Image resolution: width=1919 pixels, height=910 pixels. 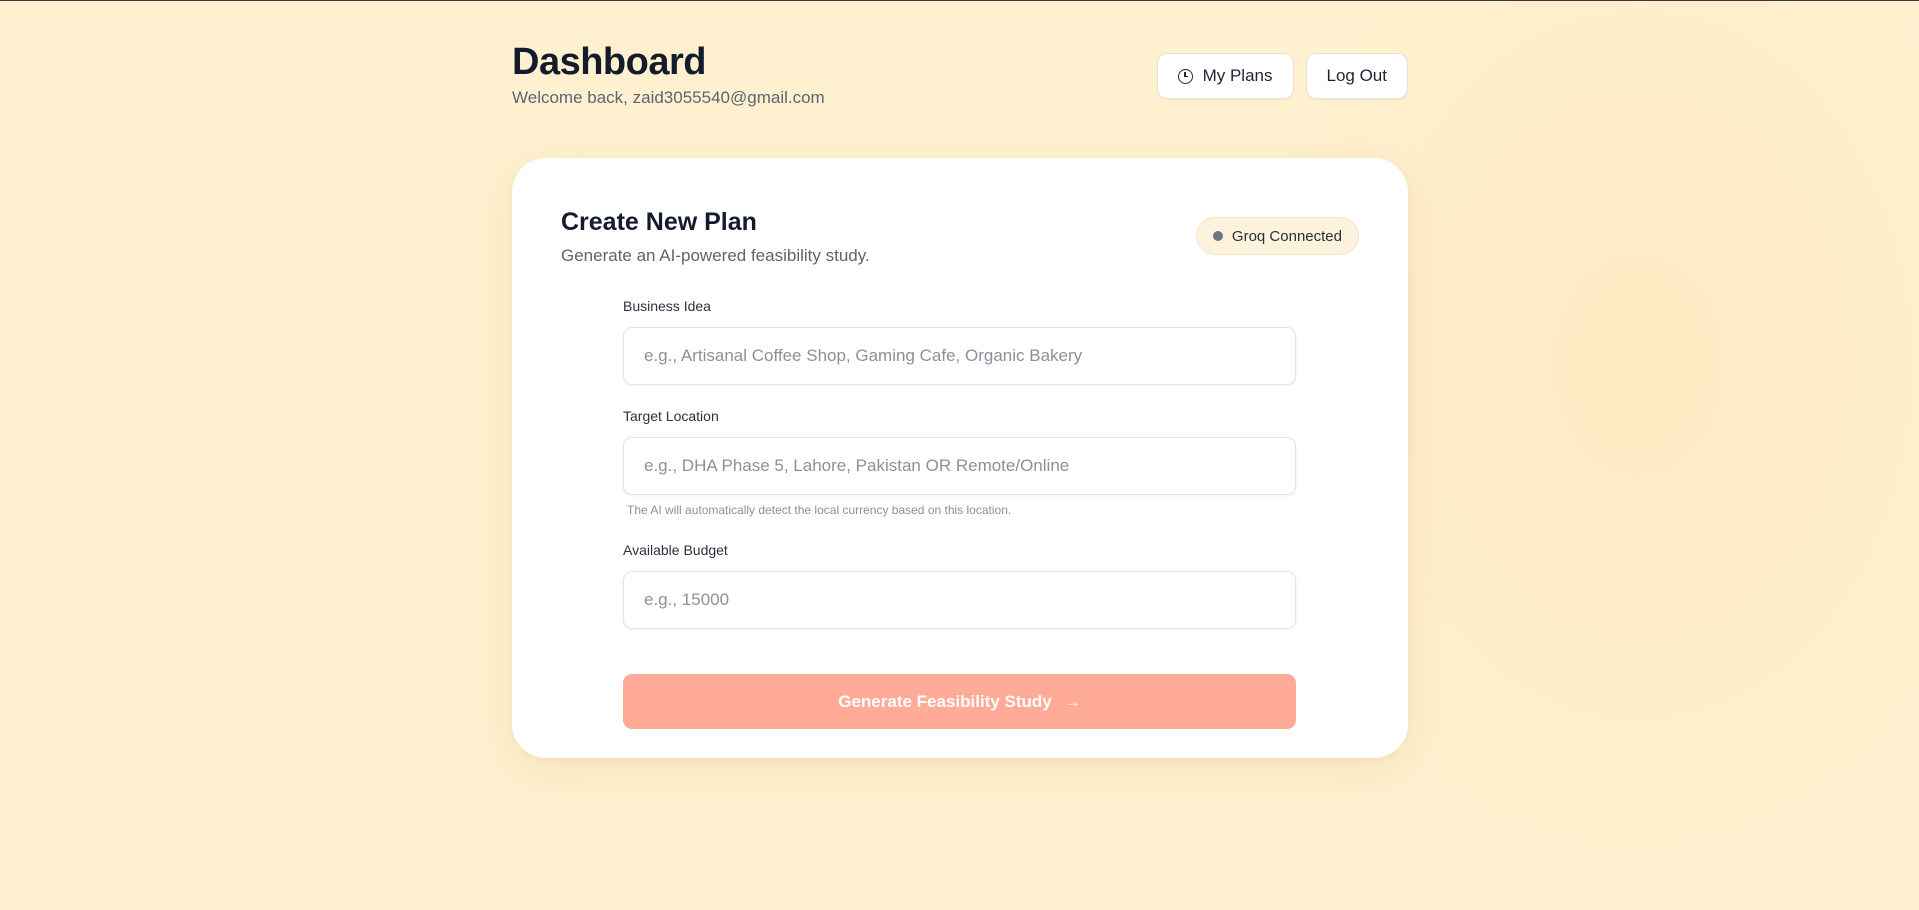 What do you see at coordinates (959, 356) in the screenshot?
I see `business-idea-input` at bounding box center [959, 356].